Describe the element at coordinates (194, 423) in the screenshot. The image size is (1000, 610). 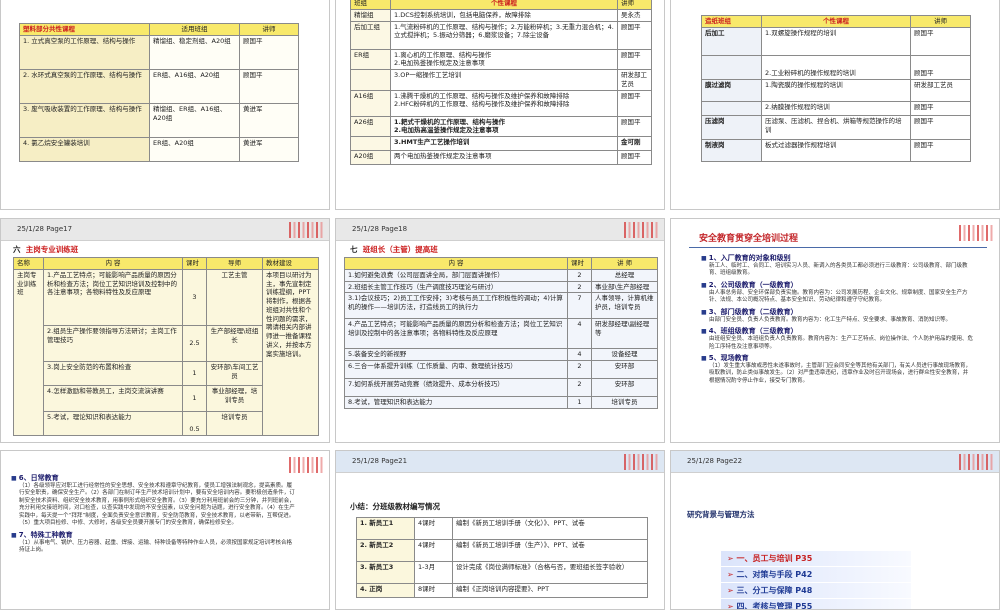
I see `cell: 0.5` at that location.